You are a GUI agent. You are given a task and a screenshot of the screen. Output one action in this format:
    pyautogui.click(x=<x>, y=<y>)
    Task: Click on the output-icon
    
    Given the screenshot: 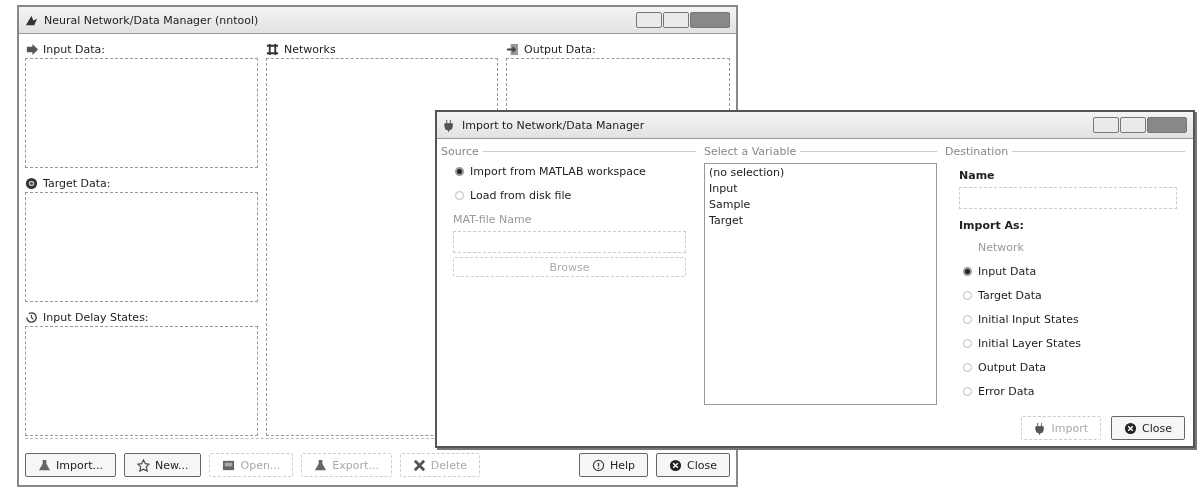 What is the action you would take?
    pyautogui.click(x=512, y=49)
    